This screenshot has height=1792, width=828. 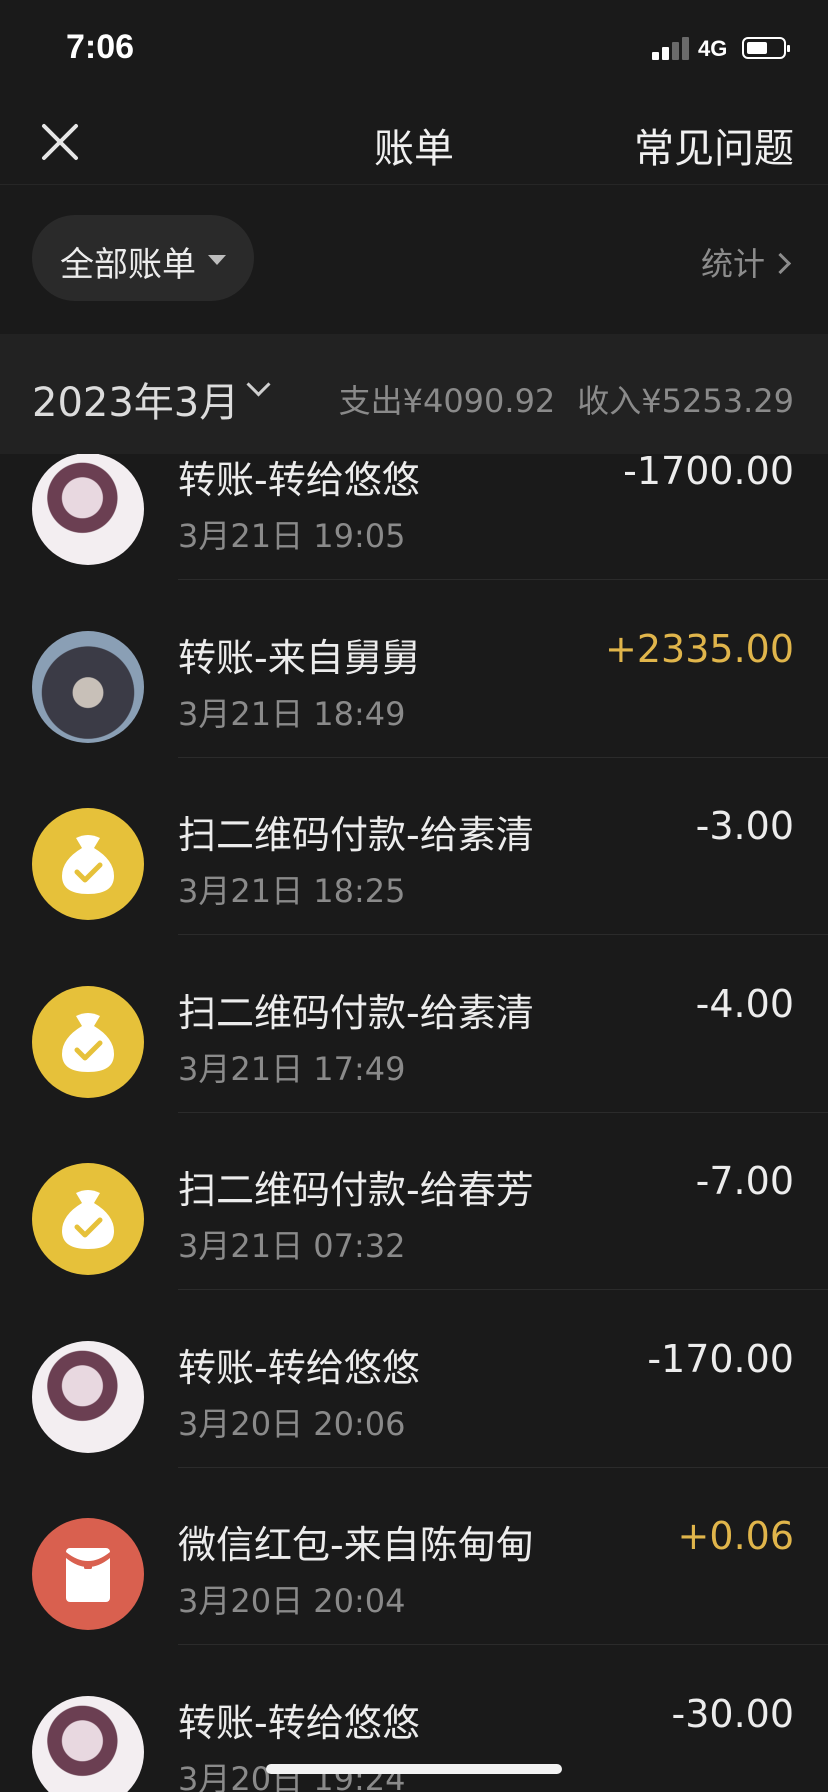 I want to click on transaction-row: 转账-来自舅舅 3月21日 18:49 +2335.00, so click(x=414, y=669).